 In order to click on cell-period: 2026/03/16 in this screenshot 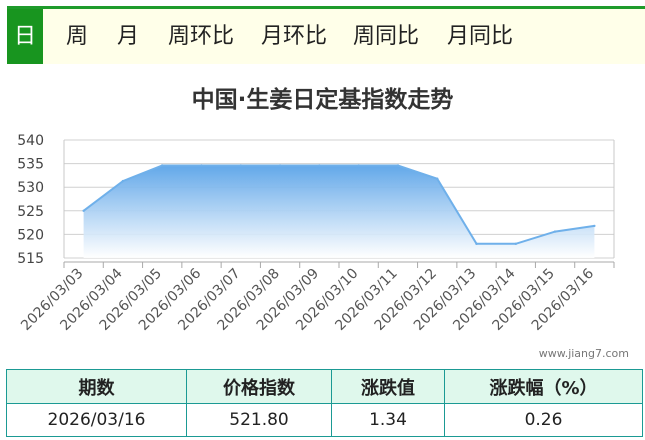, I will do `click(96, 420)`.